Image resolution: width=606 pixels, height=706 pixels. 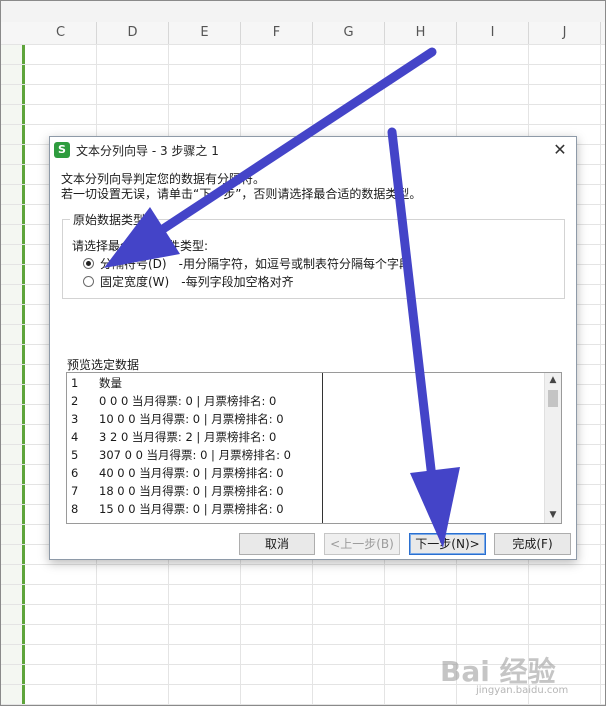 What do you see at coordinates (553, 515) in the screenshot?
I see `scroll-down-icon: ▼` at bounding box center [553, 515].